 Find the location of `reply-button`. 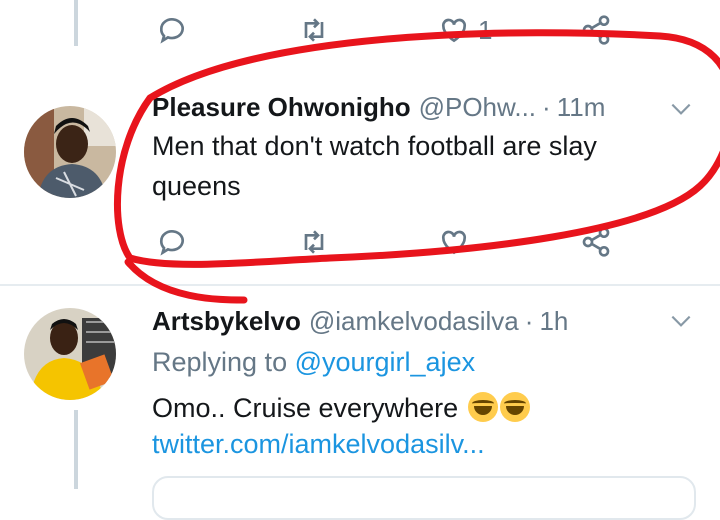

reply-button is located at coordinates (172, 242).